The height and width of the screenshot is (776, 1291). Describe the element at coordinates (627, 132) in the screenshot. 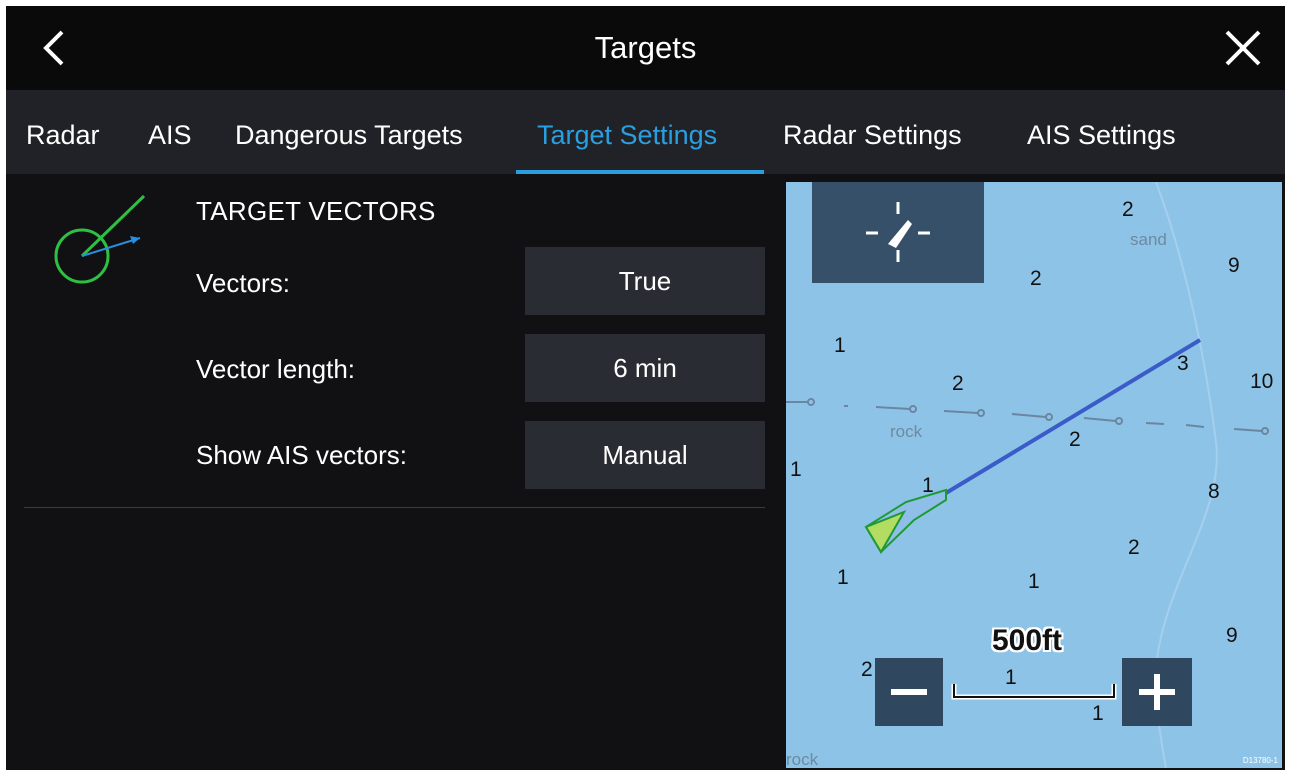

I see `tab-target-settings: Target Settings` at that location.